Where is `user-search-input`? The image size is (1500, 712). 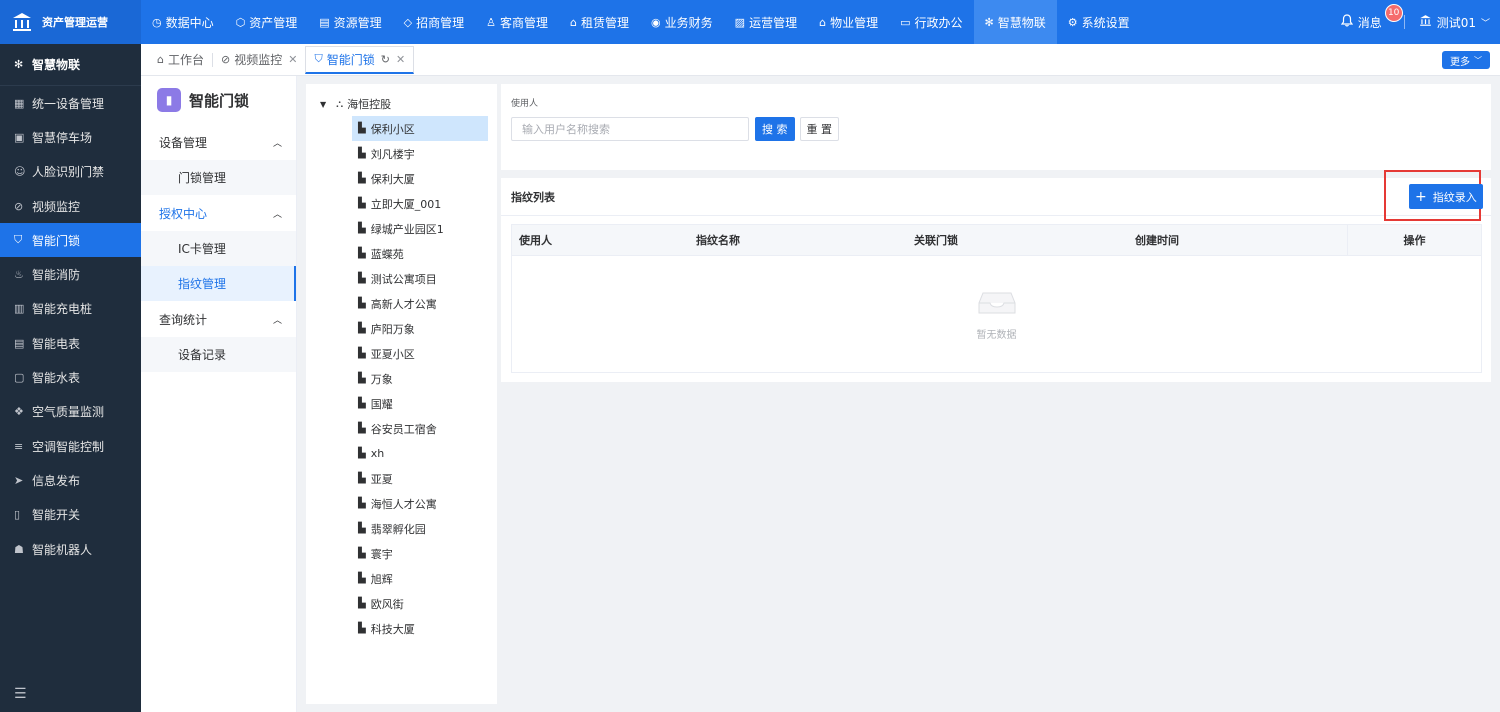
user-search-input is located at coordinates (630, 129).